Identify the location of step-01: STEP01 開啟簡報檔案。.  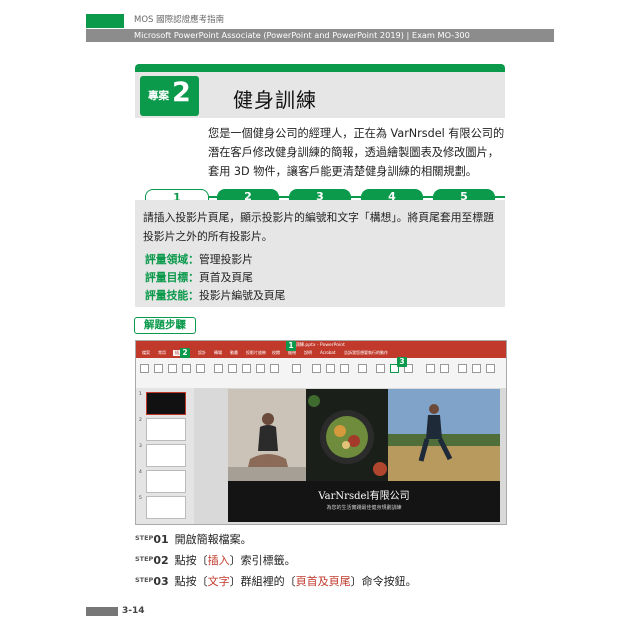
(193, 539).